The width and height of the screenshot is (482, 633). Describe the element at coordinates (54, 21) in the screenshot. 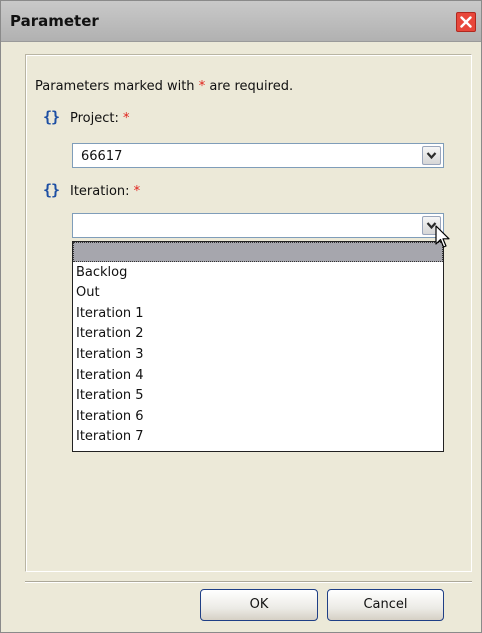

I see `dialog-title: Parameter` at that location.